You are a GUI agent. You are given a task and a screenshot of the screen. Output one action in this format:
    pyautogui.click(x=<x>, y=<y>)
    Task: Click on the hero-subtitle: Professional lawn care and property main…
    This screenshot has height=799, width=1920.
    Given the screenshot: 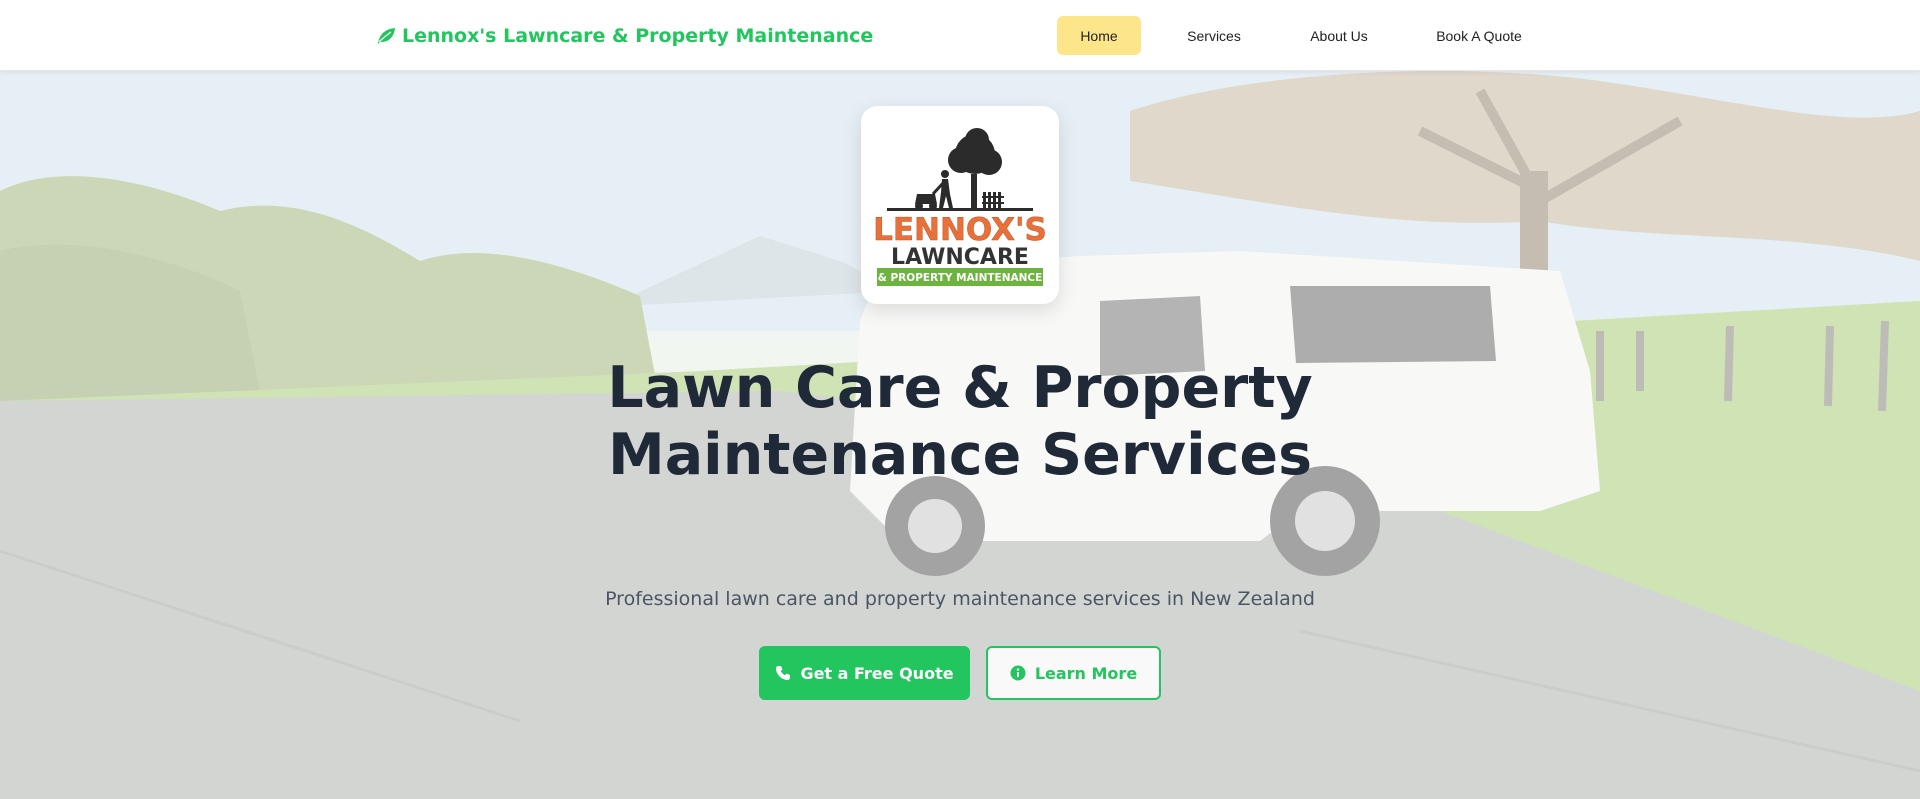 What is the action you would take?
    pyautogui.click(x=960, y=599)
    